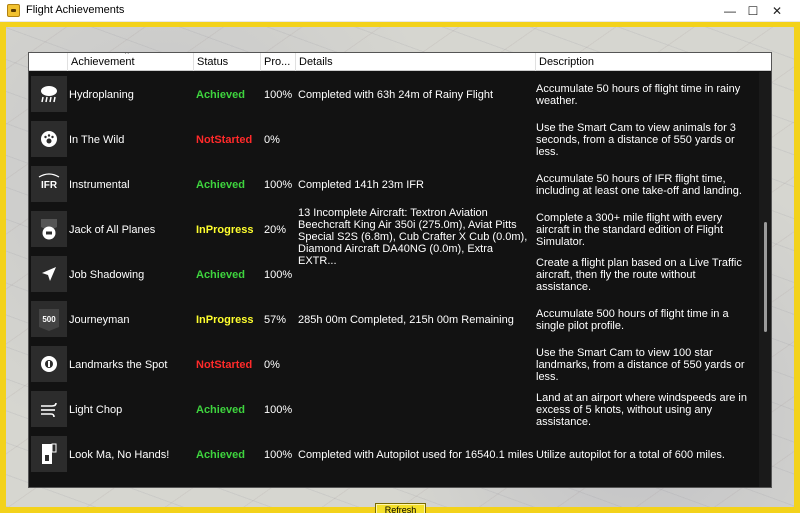 Image resolution: width=800 pixels, height=513 pixels. I want to click on details-text: 285h 00m Completed, 215h 00m Remaining, so click(406, 320).